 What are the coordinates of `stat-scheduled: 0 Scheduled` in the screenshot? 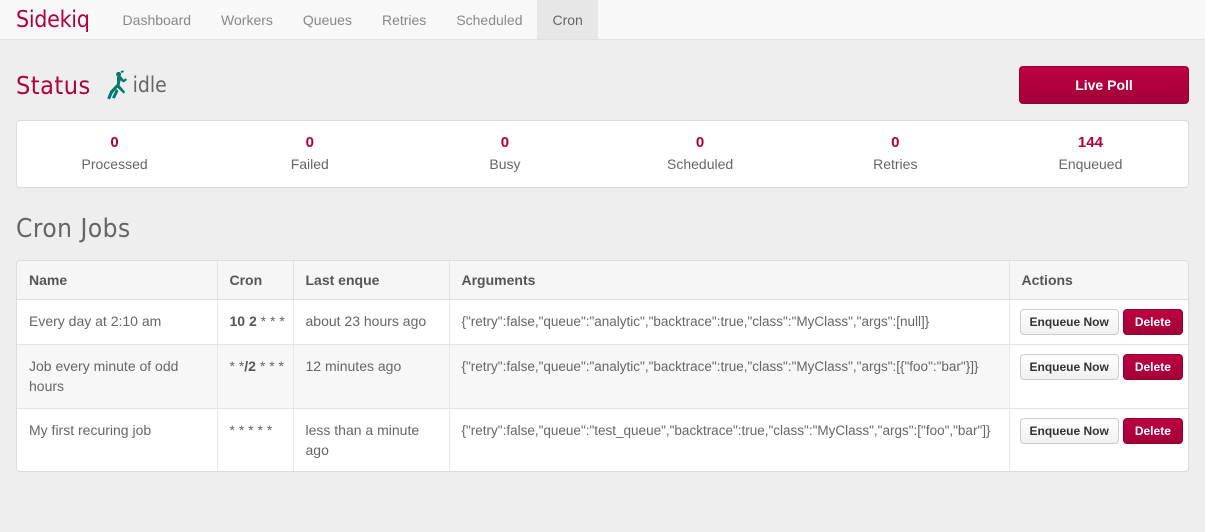 It's located at (700, 154).